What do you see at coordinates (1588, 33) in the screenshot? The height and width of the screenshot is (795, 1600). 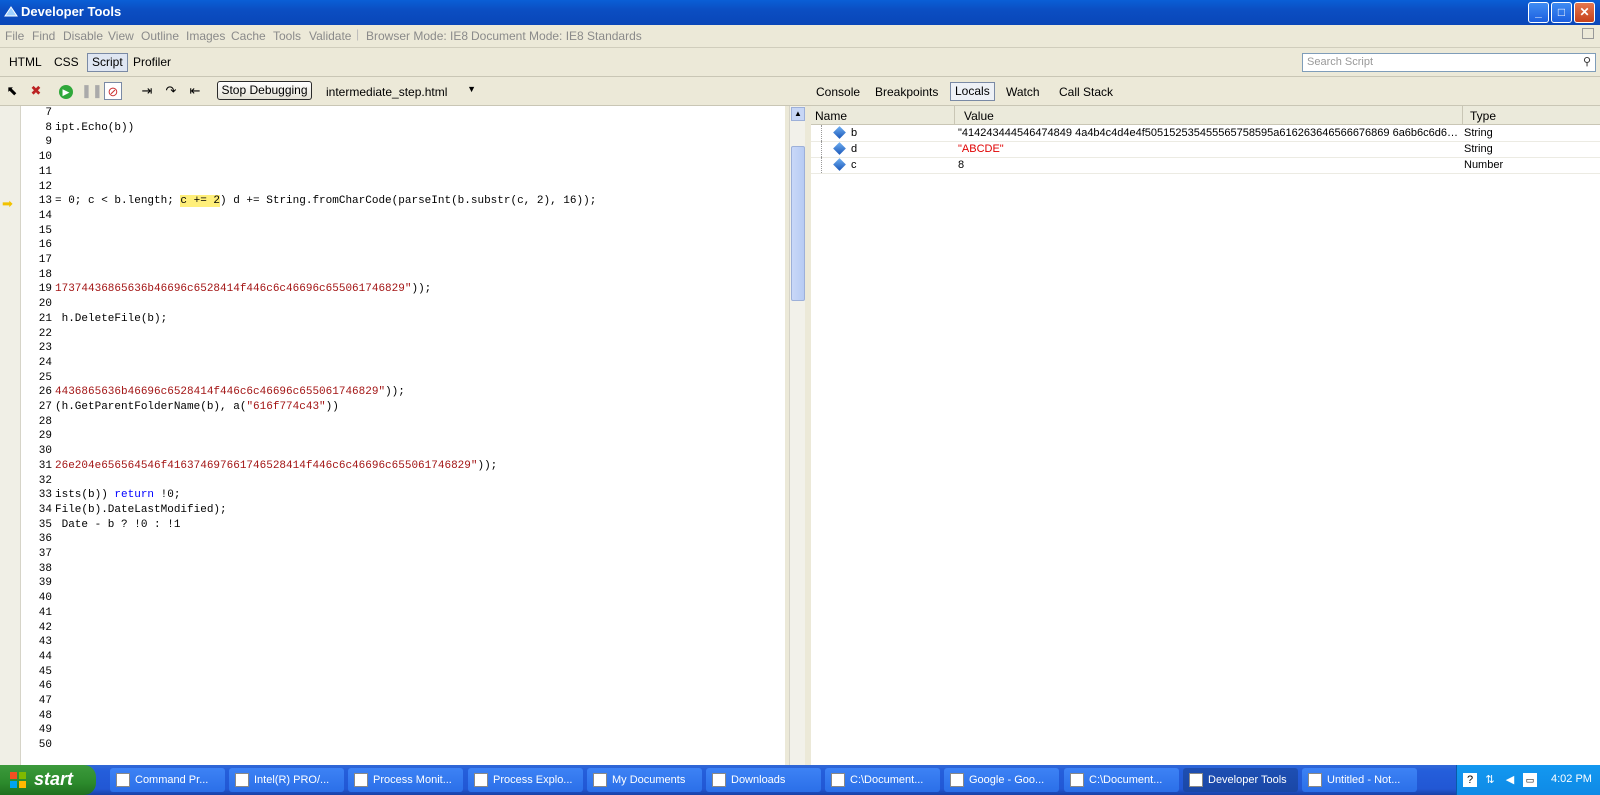 I see `restore-panel-icon` at bounding box center [1588, 33].